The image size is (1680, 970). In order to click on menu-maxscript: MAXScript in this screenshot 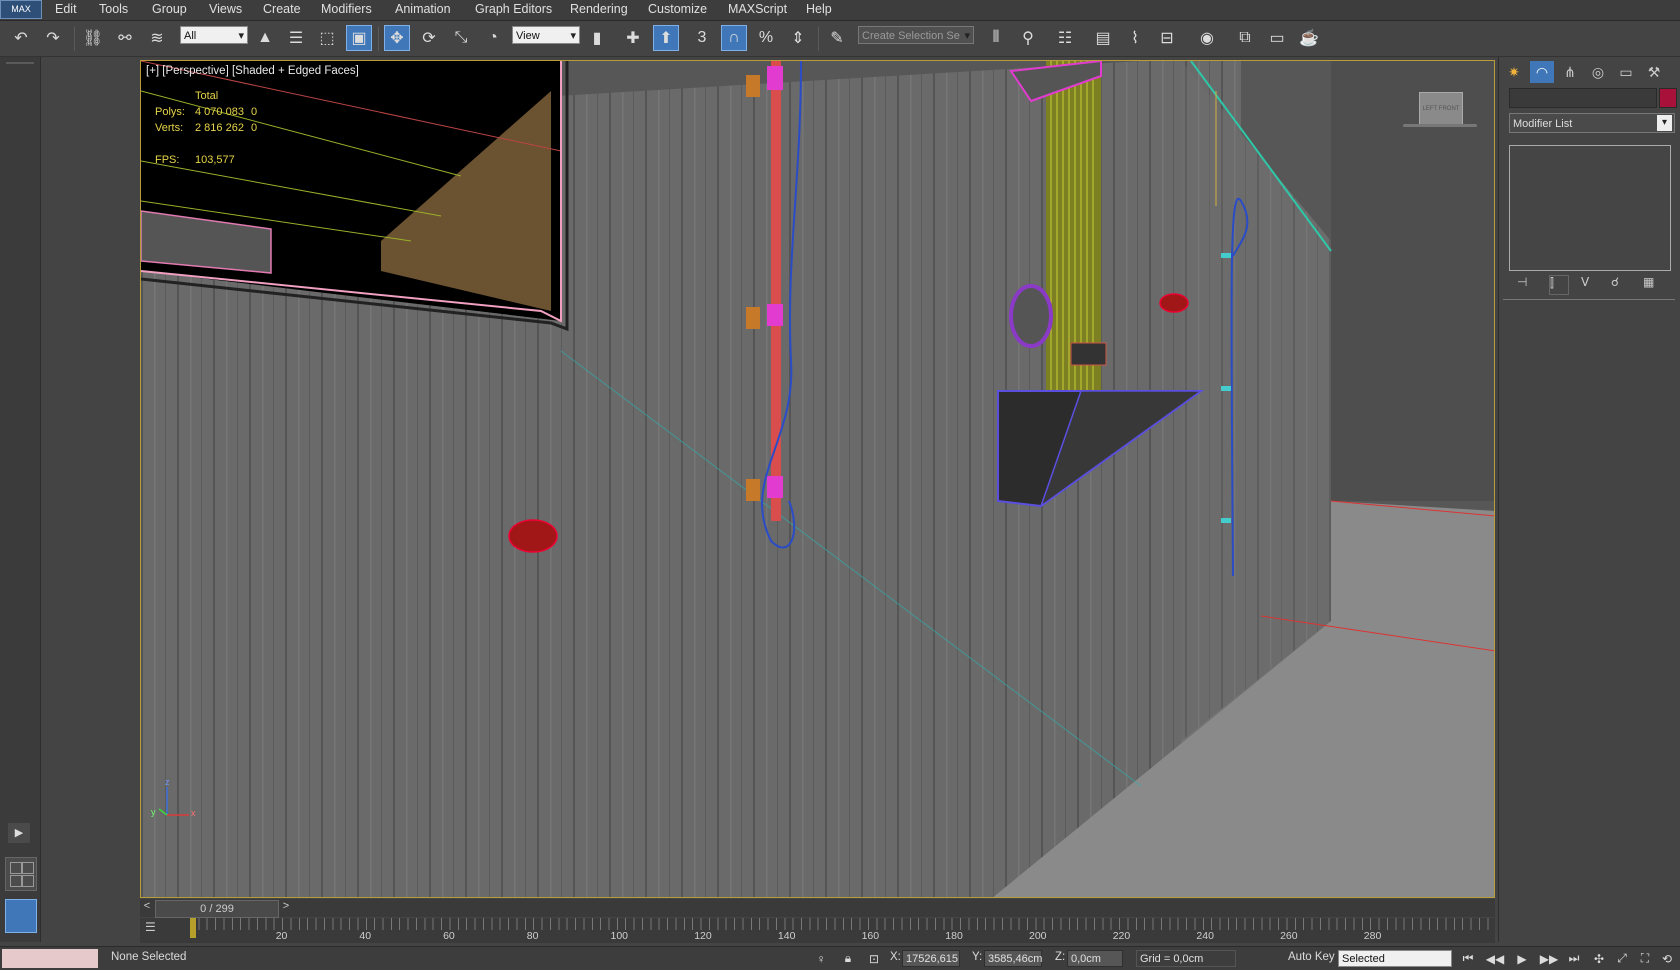, I will do `click(757, 9)`.